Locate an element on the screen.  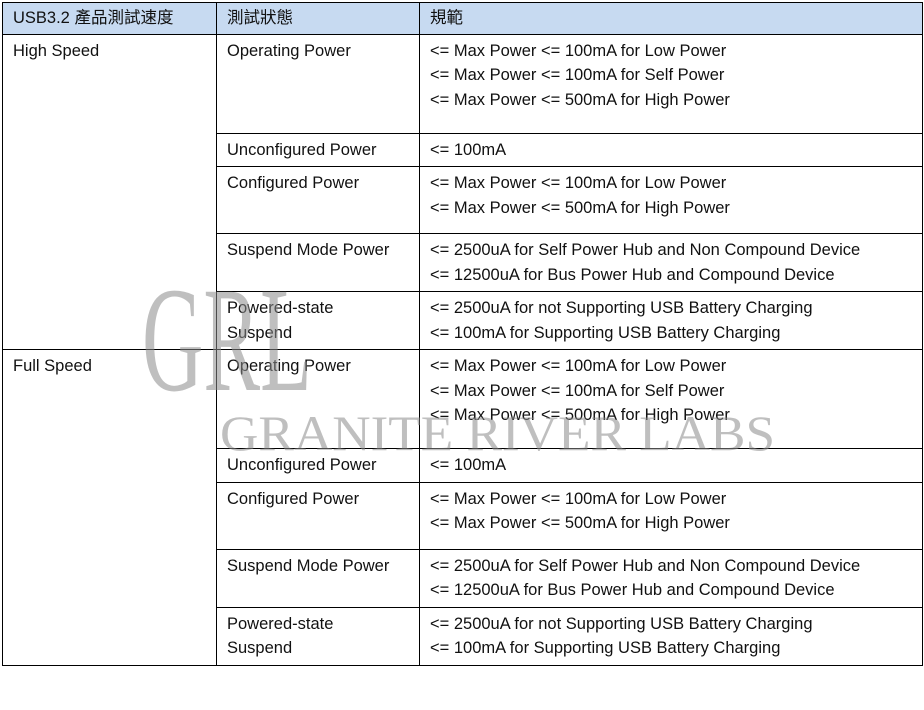
header-test-state: 測試狀態 is located at coordinates (318, 18).